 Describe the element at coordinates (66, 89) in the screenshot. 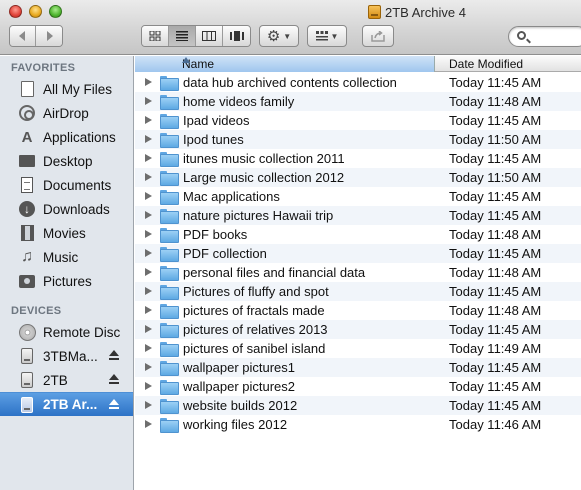

I see `sidebar-item-all-my-files: All My Files` at that location.